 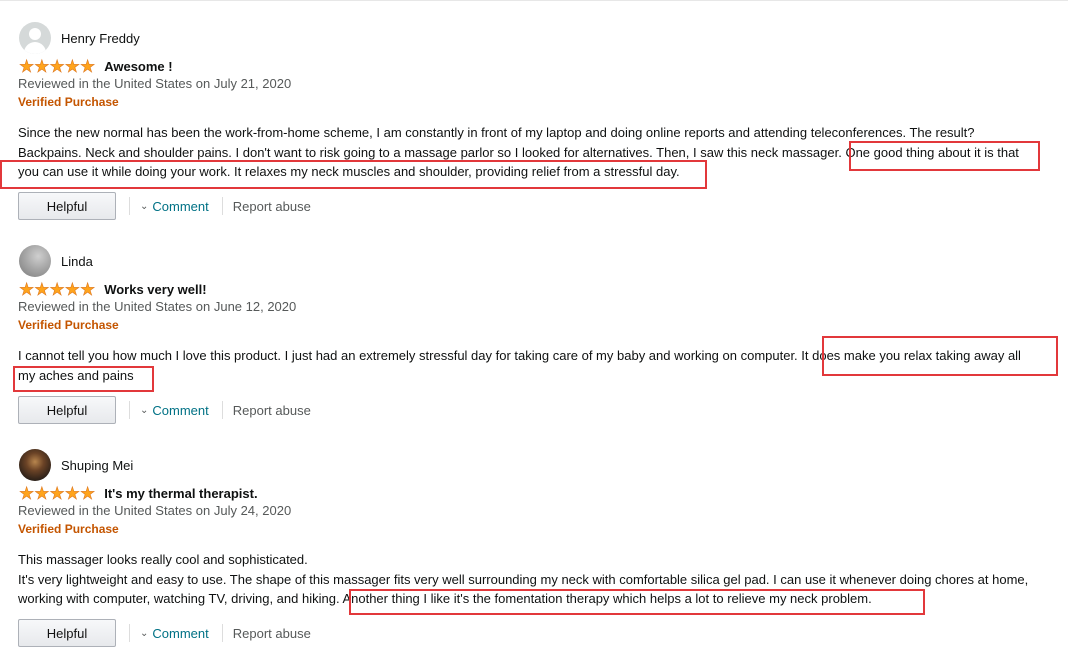 I want to click on rating-row: ★★★★★ Awesome !, so click(x=96, y=66).